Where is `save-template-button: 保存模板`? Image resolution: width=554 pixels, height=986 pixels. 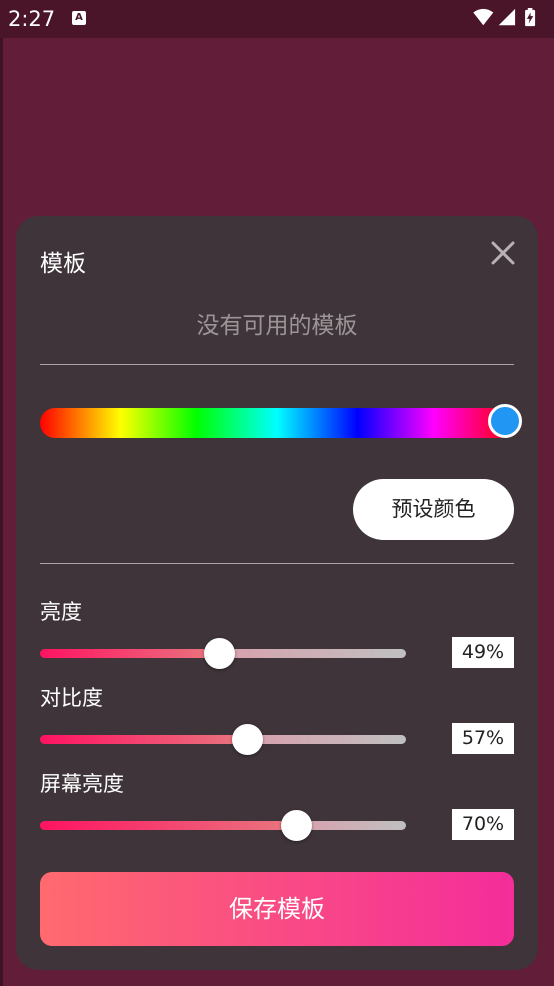 save-template-button: 保存模板 is located at coordinates (277, 909).